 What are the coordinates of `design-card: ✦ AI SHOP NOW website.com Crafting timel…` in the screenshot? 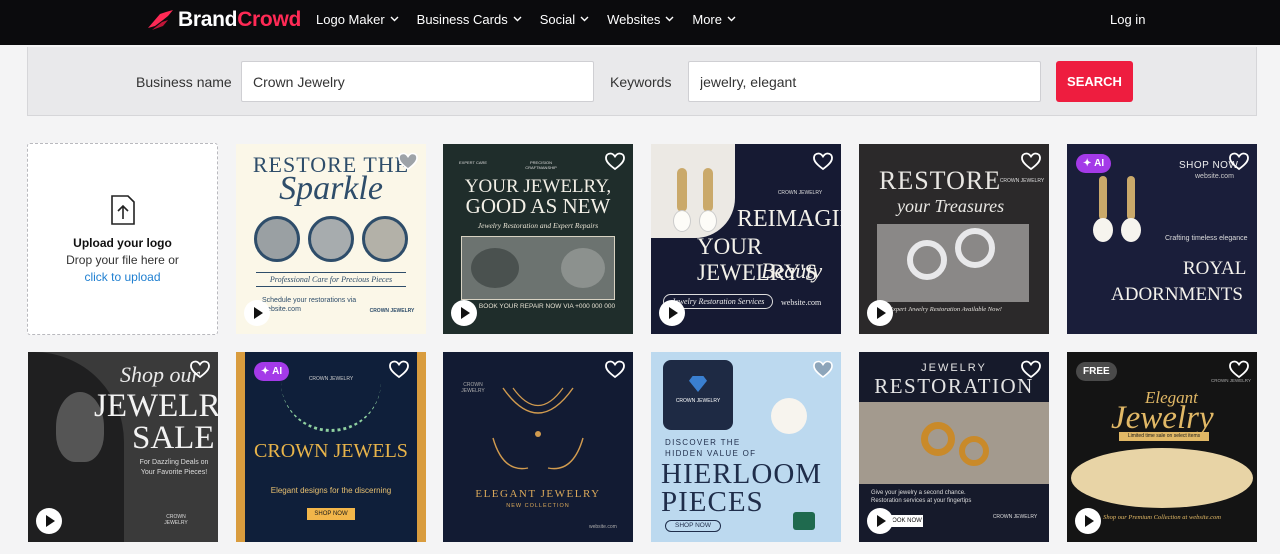 It's located at (1162, 239).